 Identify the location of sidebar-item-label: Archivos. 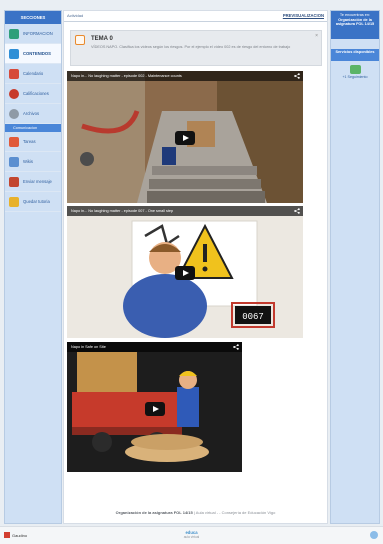
(31, 113).